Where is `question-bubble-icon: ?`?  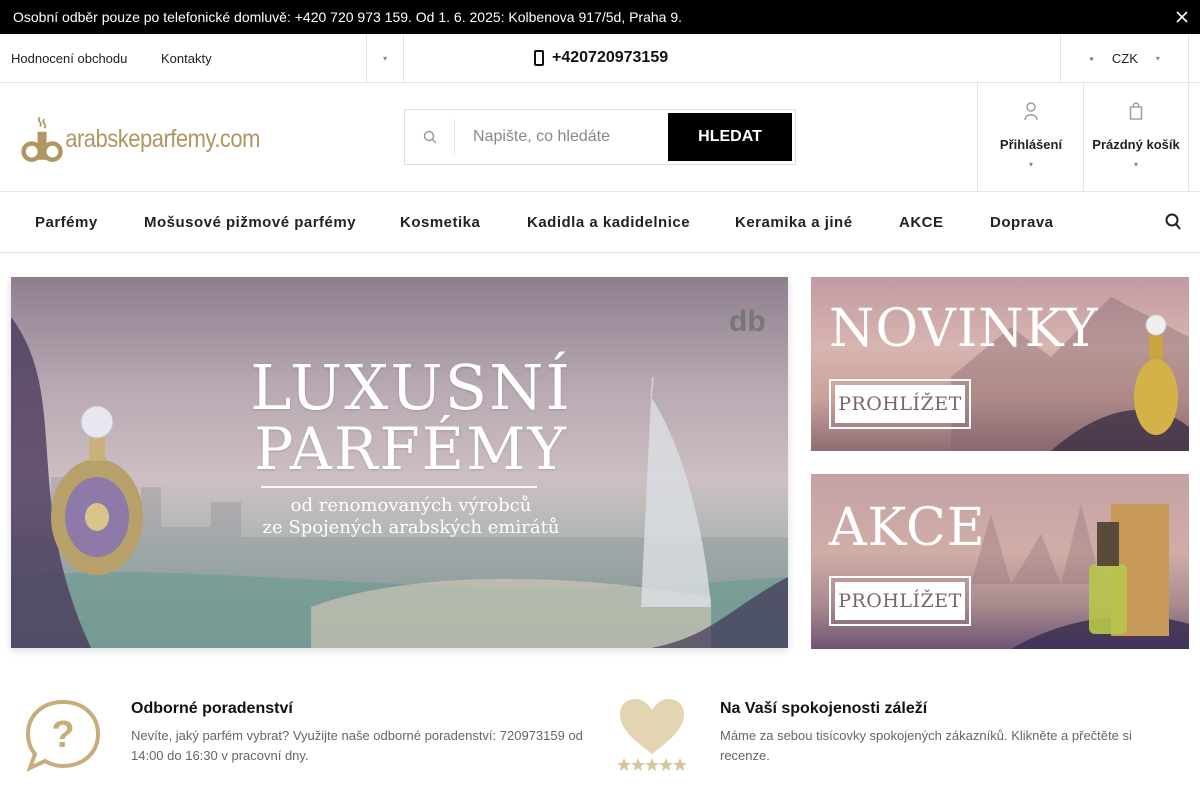 question-bubble-icon: ? is located at coordinates (63, 735).